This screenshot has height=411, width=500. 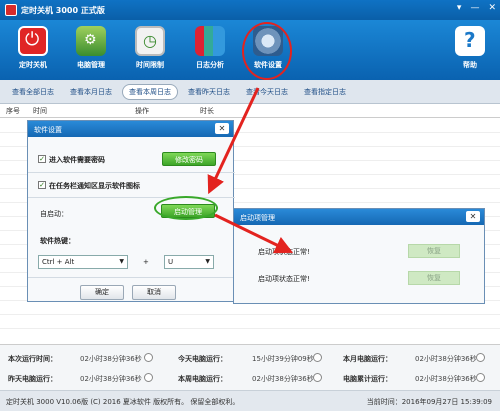 What do you see at coordinates (189, 159) in the screenshot?
I see `change-password-button: 修改密码` at bounding box center [189, 159].